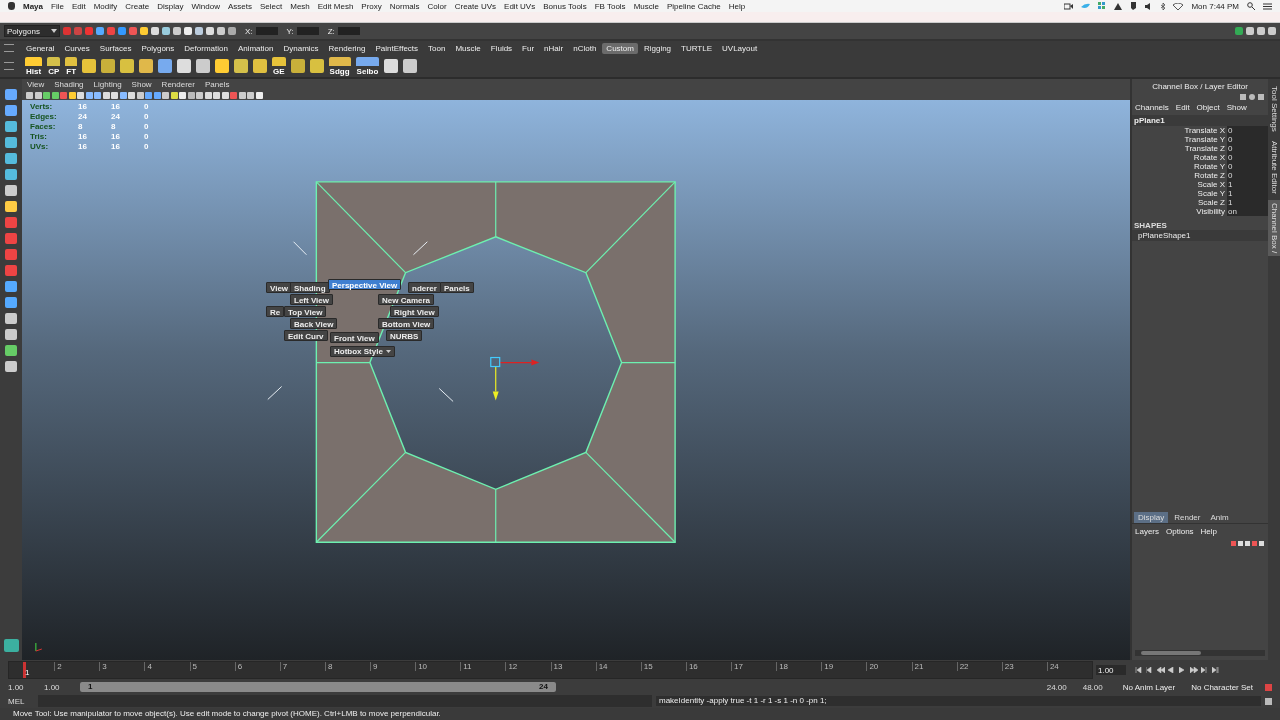 The width and height of the screenshot is (1280, 720). What do you see at coordinates (305, 311) in the screenshot?
I see `marking-menu-item: Top View` at bounding box center [305, 311].